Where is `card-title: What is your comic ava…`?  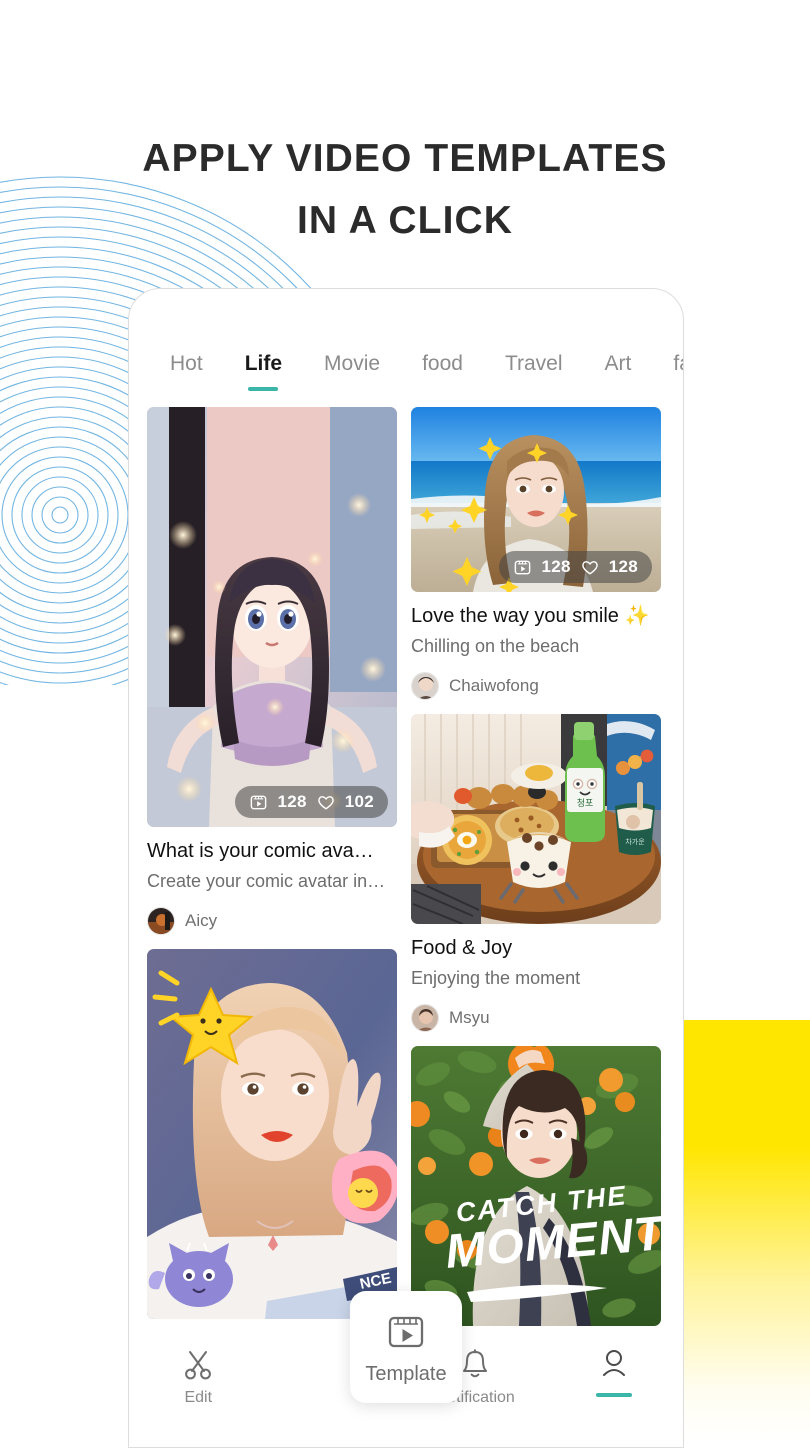 card-title: What is your comic ava… is located at coordinates (260, 851).